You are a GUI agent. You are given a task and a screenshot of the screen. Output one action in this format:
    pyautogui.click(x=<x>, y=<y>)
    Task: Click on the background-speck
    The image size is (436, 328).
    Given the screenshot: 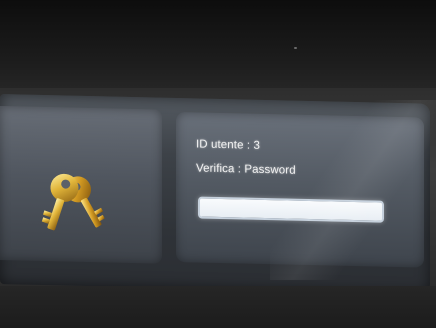 What is the action you would take?
    pyautogui.click(x=295, y=48)
    